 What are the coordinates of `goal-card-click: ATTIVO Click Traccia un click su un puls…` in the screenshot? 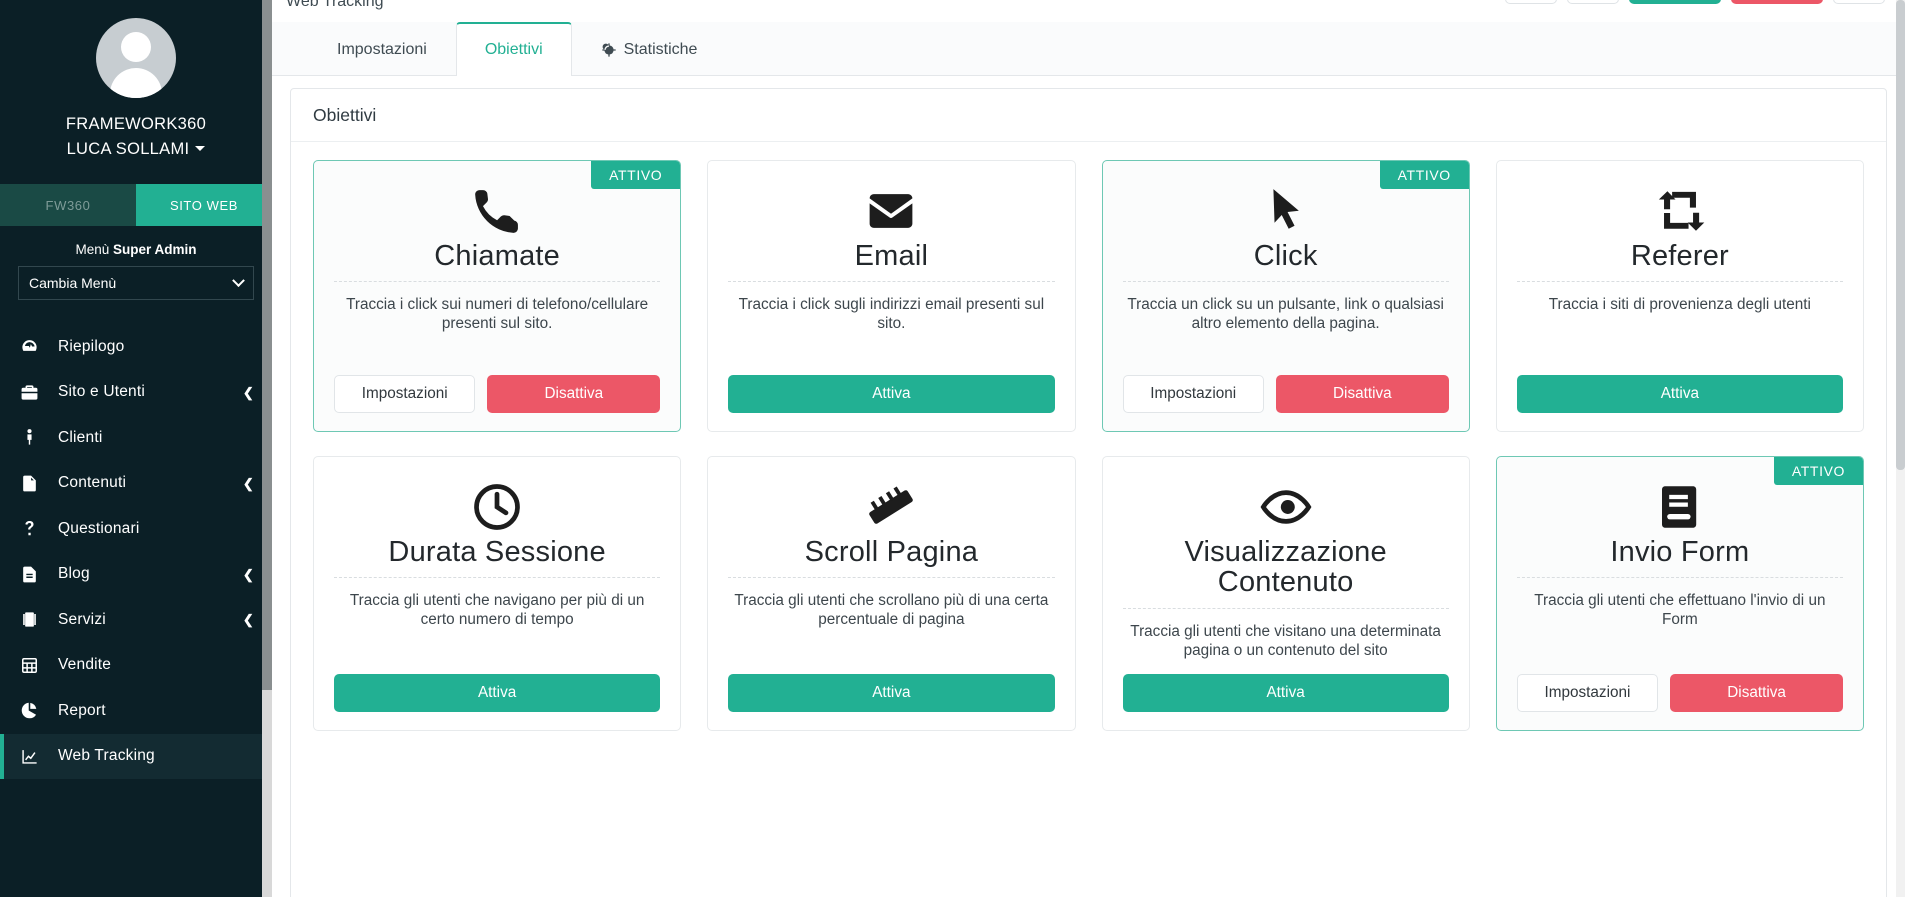 It's located at (1285, 296).